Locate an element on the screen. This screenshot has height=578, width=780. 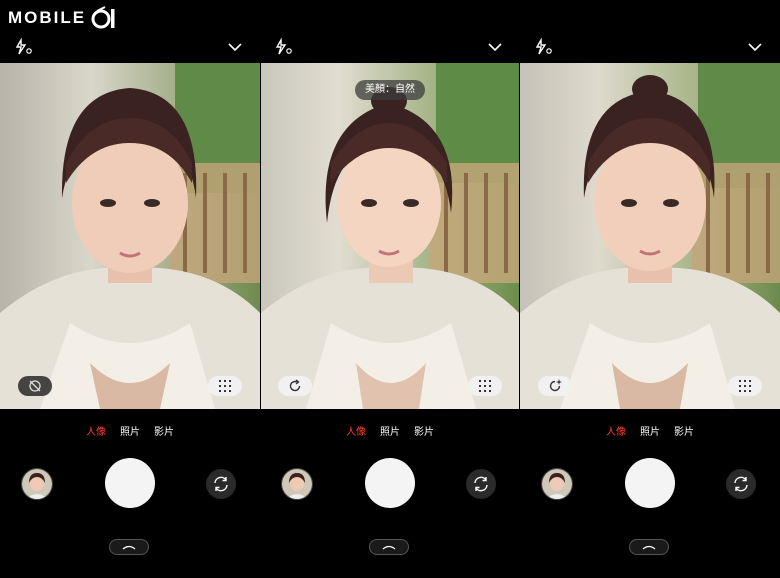
sparkle-refresh-icon is located at coordinates (555, 385).